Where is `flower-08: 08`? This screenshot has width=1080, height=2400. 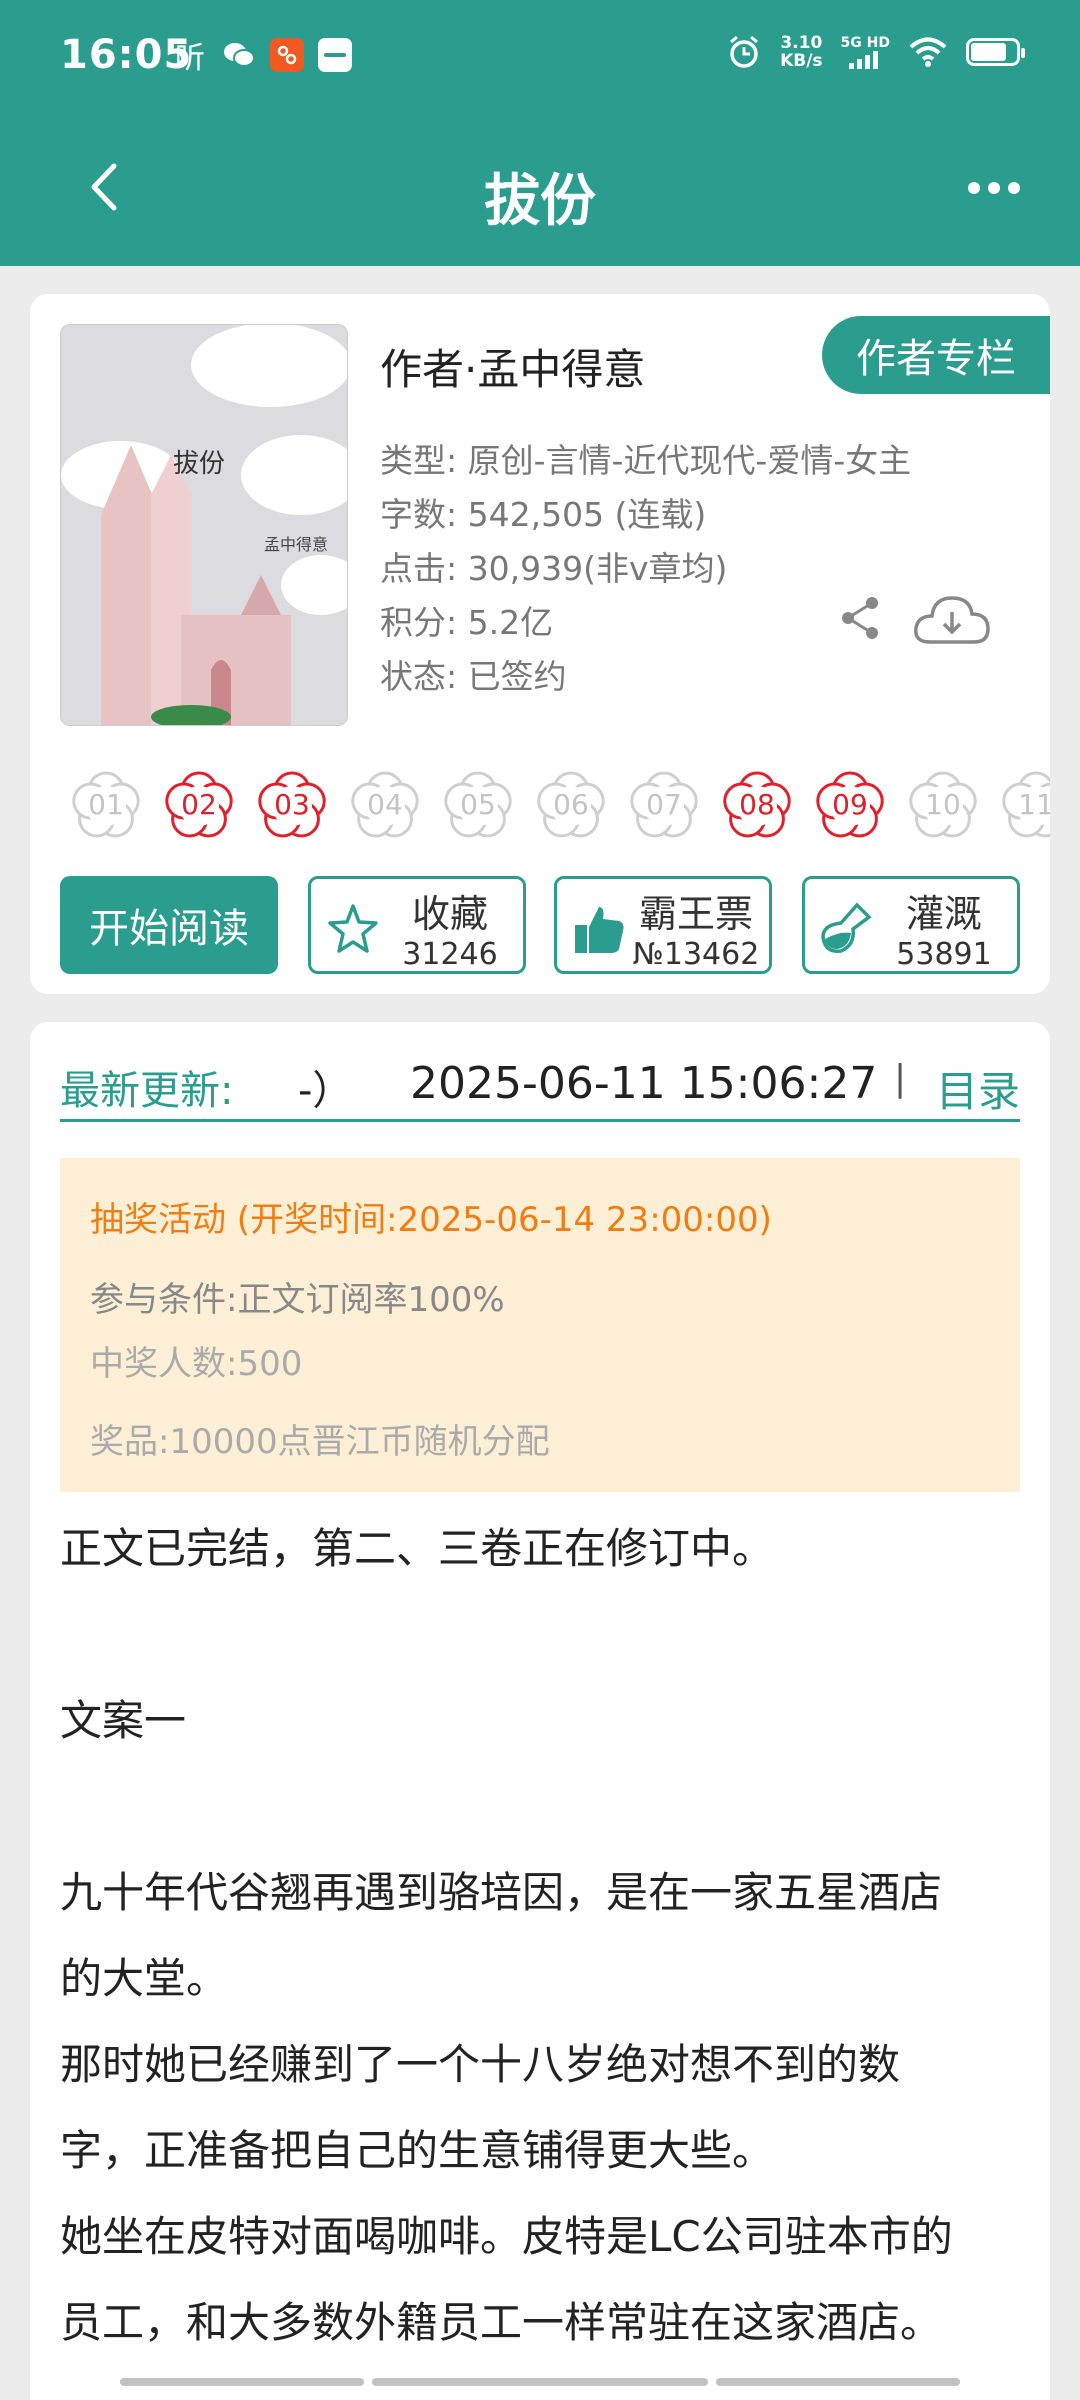 flower-08: 08 is located at coordinates (757, 804).